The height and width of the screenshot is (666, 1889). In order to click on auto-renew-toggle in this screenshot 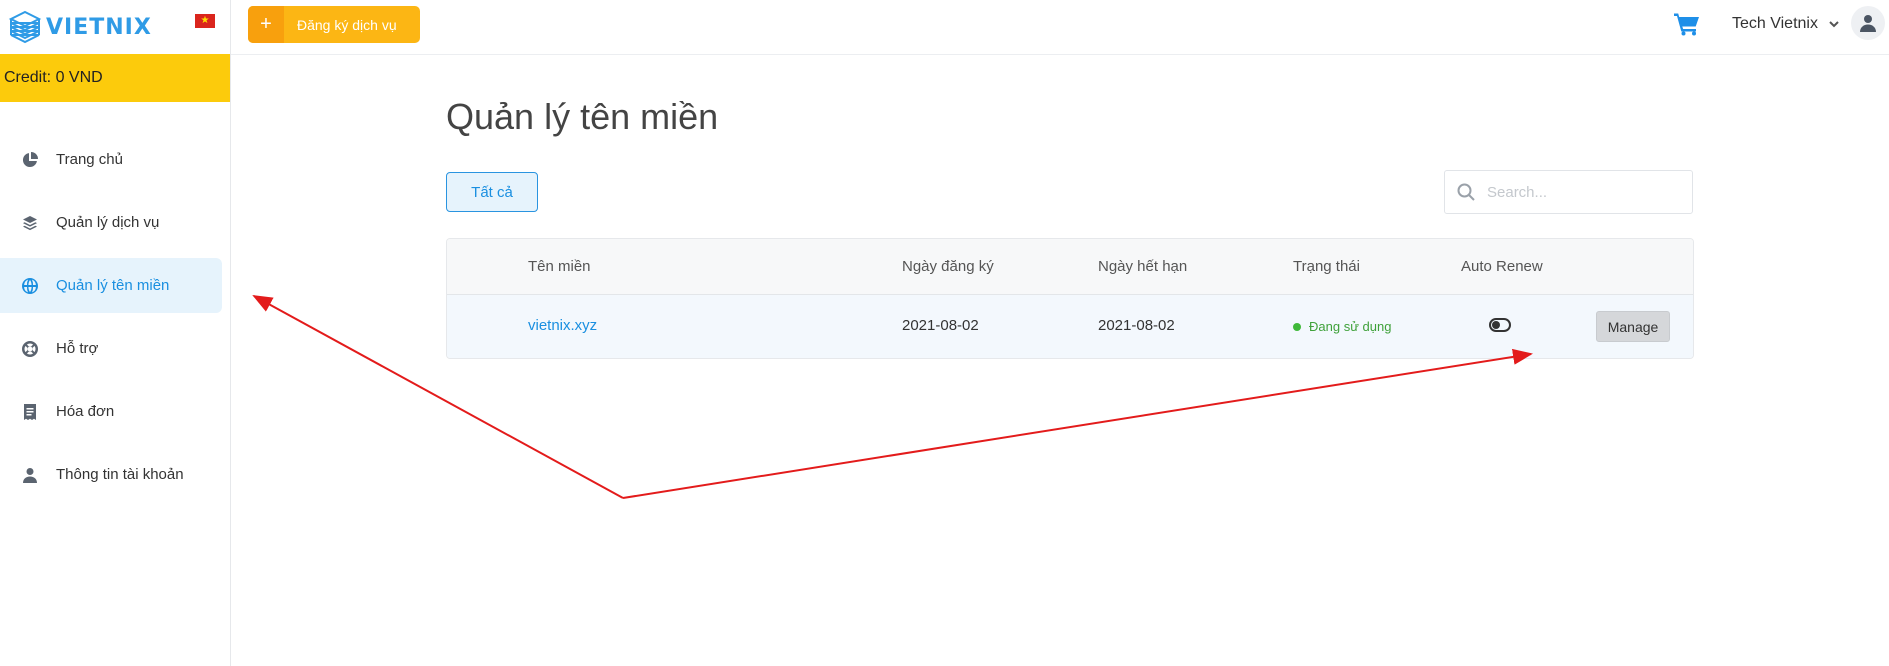, I will do `click(1500, 325)`.